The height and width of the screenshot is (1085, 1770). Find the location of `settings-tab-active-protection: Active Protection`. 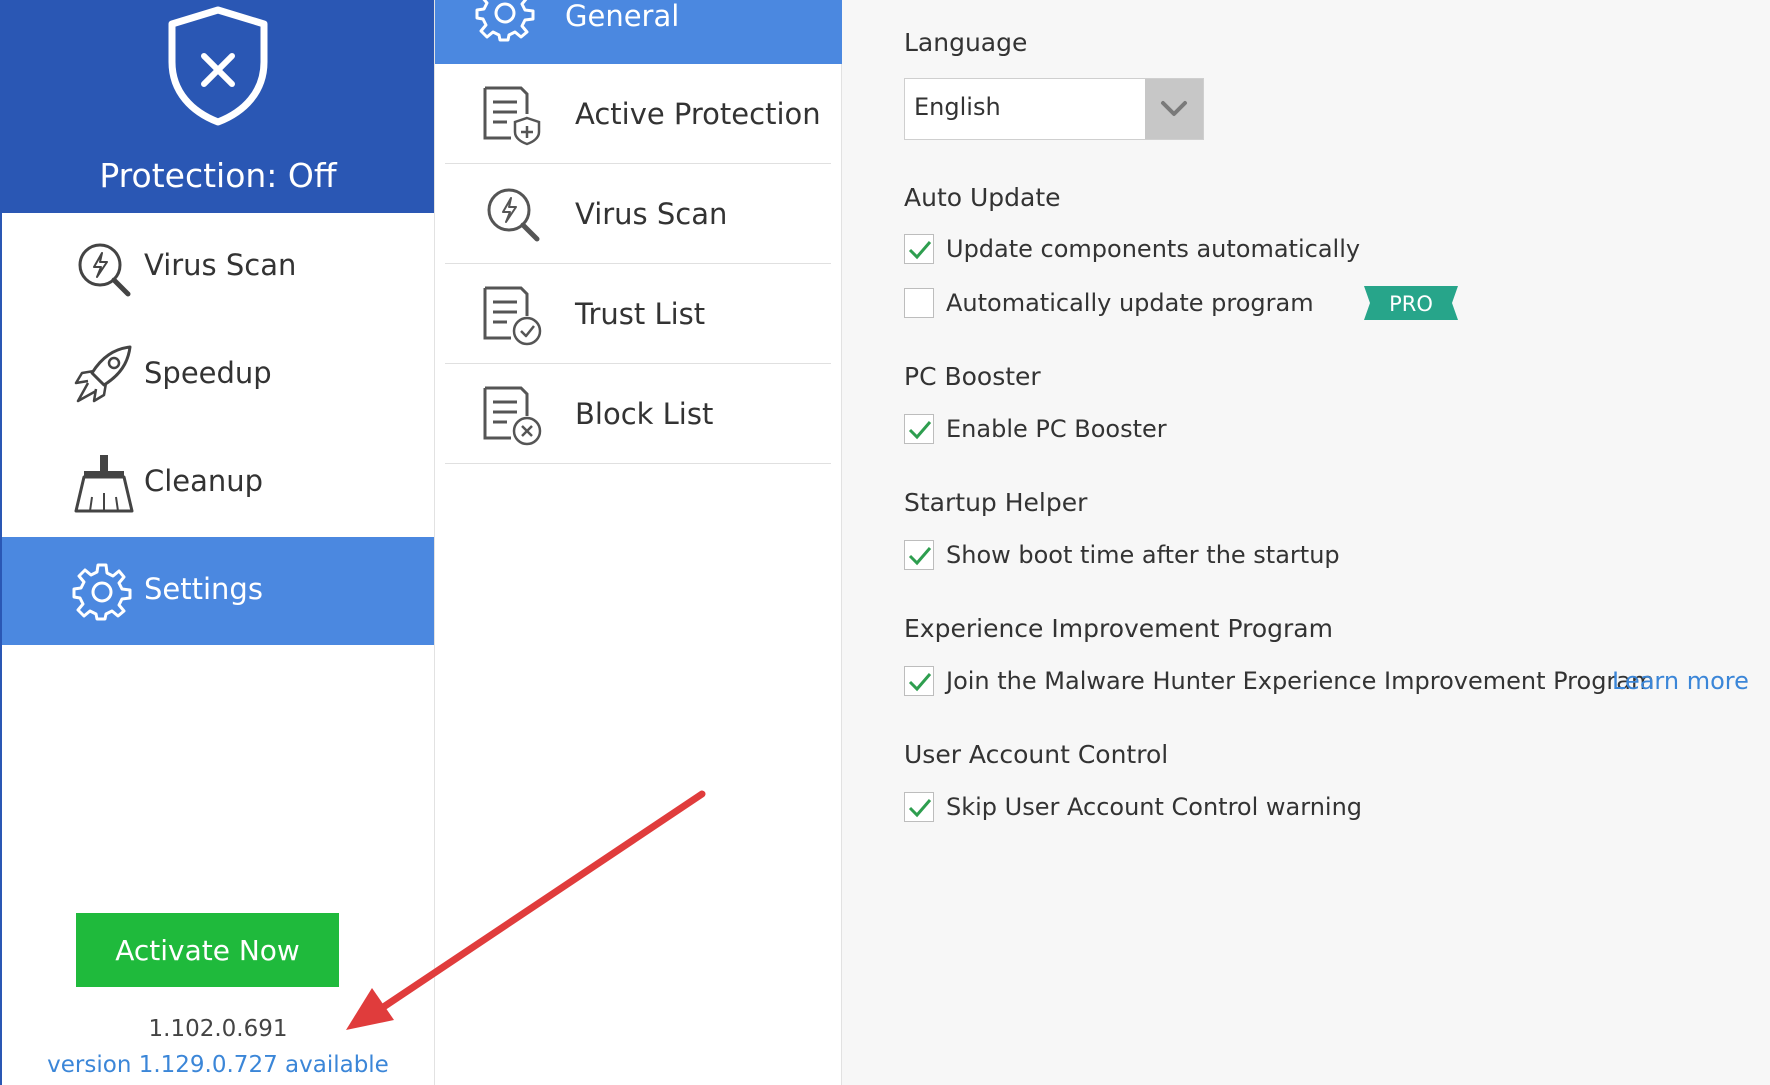

settings-tab-active-protection: Active Protection is located at coordinates (638, 114).